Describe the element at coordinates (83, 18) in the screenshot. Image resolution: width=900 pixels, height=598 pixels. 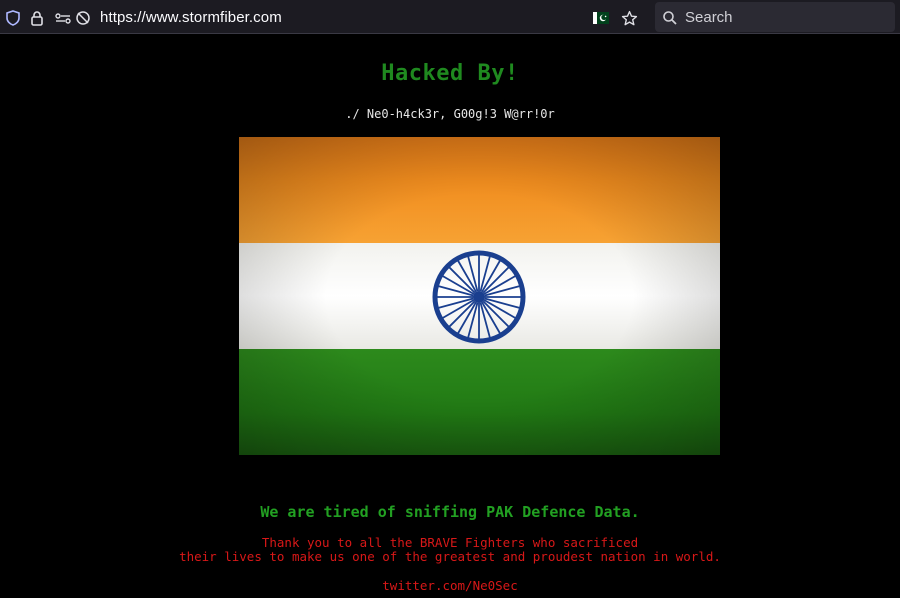
I see `tracking-protection-off-icon` at that location.